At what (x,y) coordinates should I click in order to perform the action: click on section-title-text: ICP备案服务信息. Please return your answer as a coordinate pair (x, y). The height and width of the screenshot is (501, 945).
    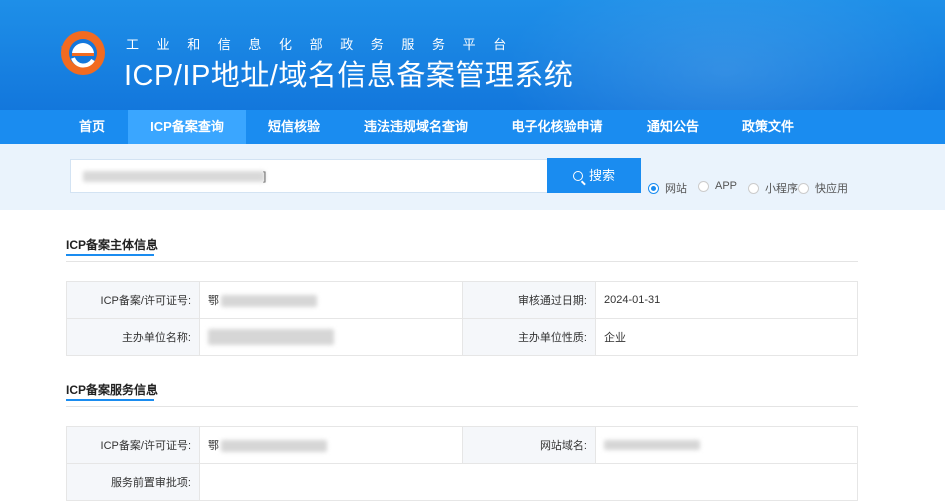
    Looking at the image, I should click on (112, 390).